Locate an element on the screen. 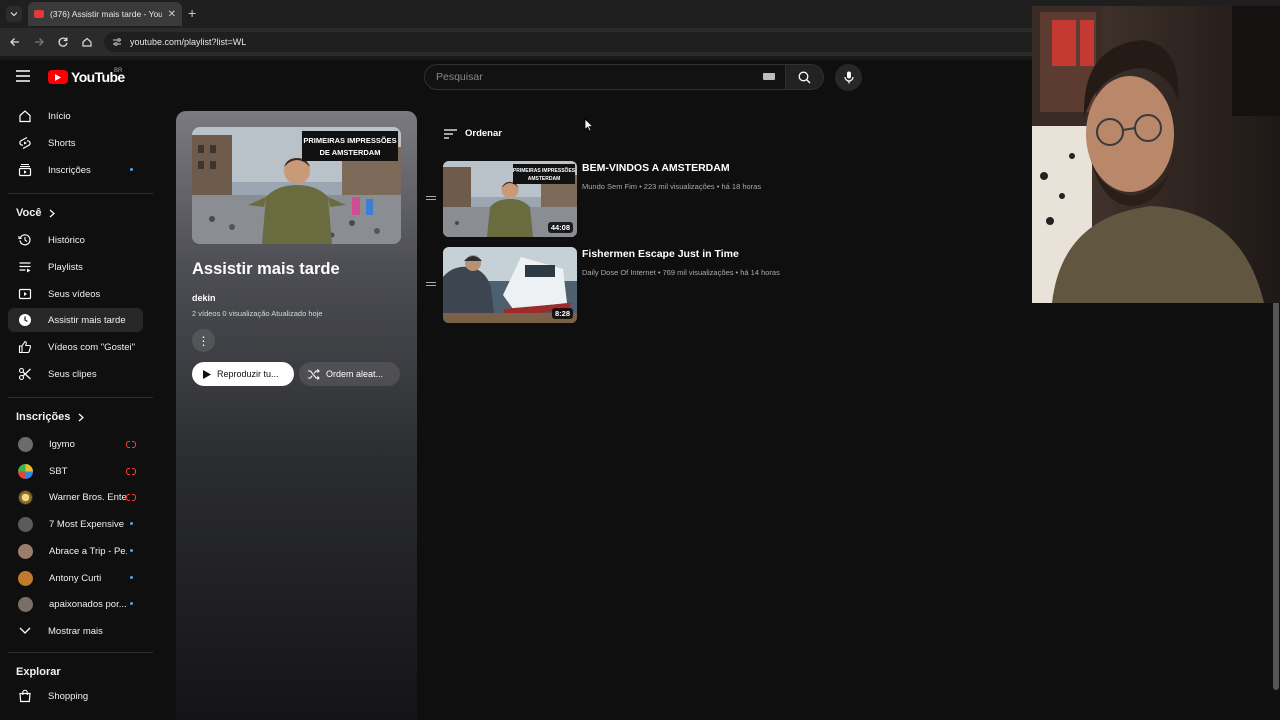 The width and height of the screenshot is (1280, 720). address-bar: youtube.com/playlist?list=WL is located at coordinates (584, 42).